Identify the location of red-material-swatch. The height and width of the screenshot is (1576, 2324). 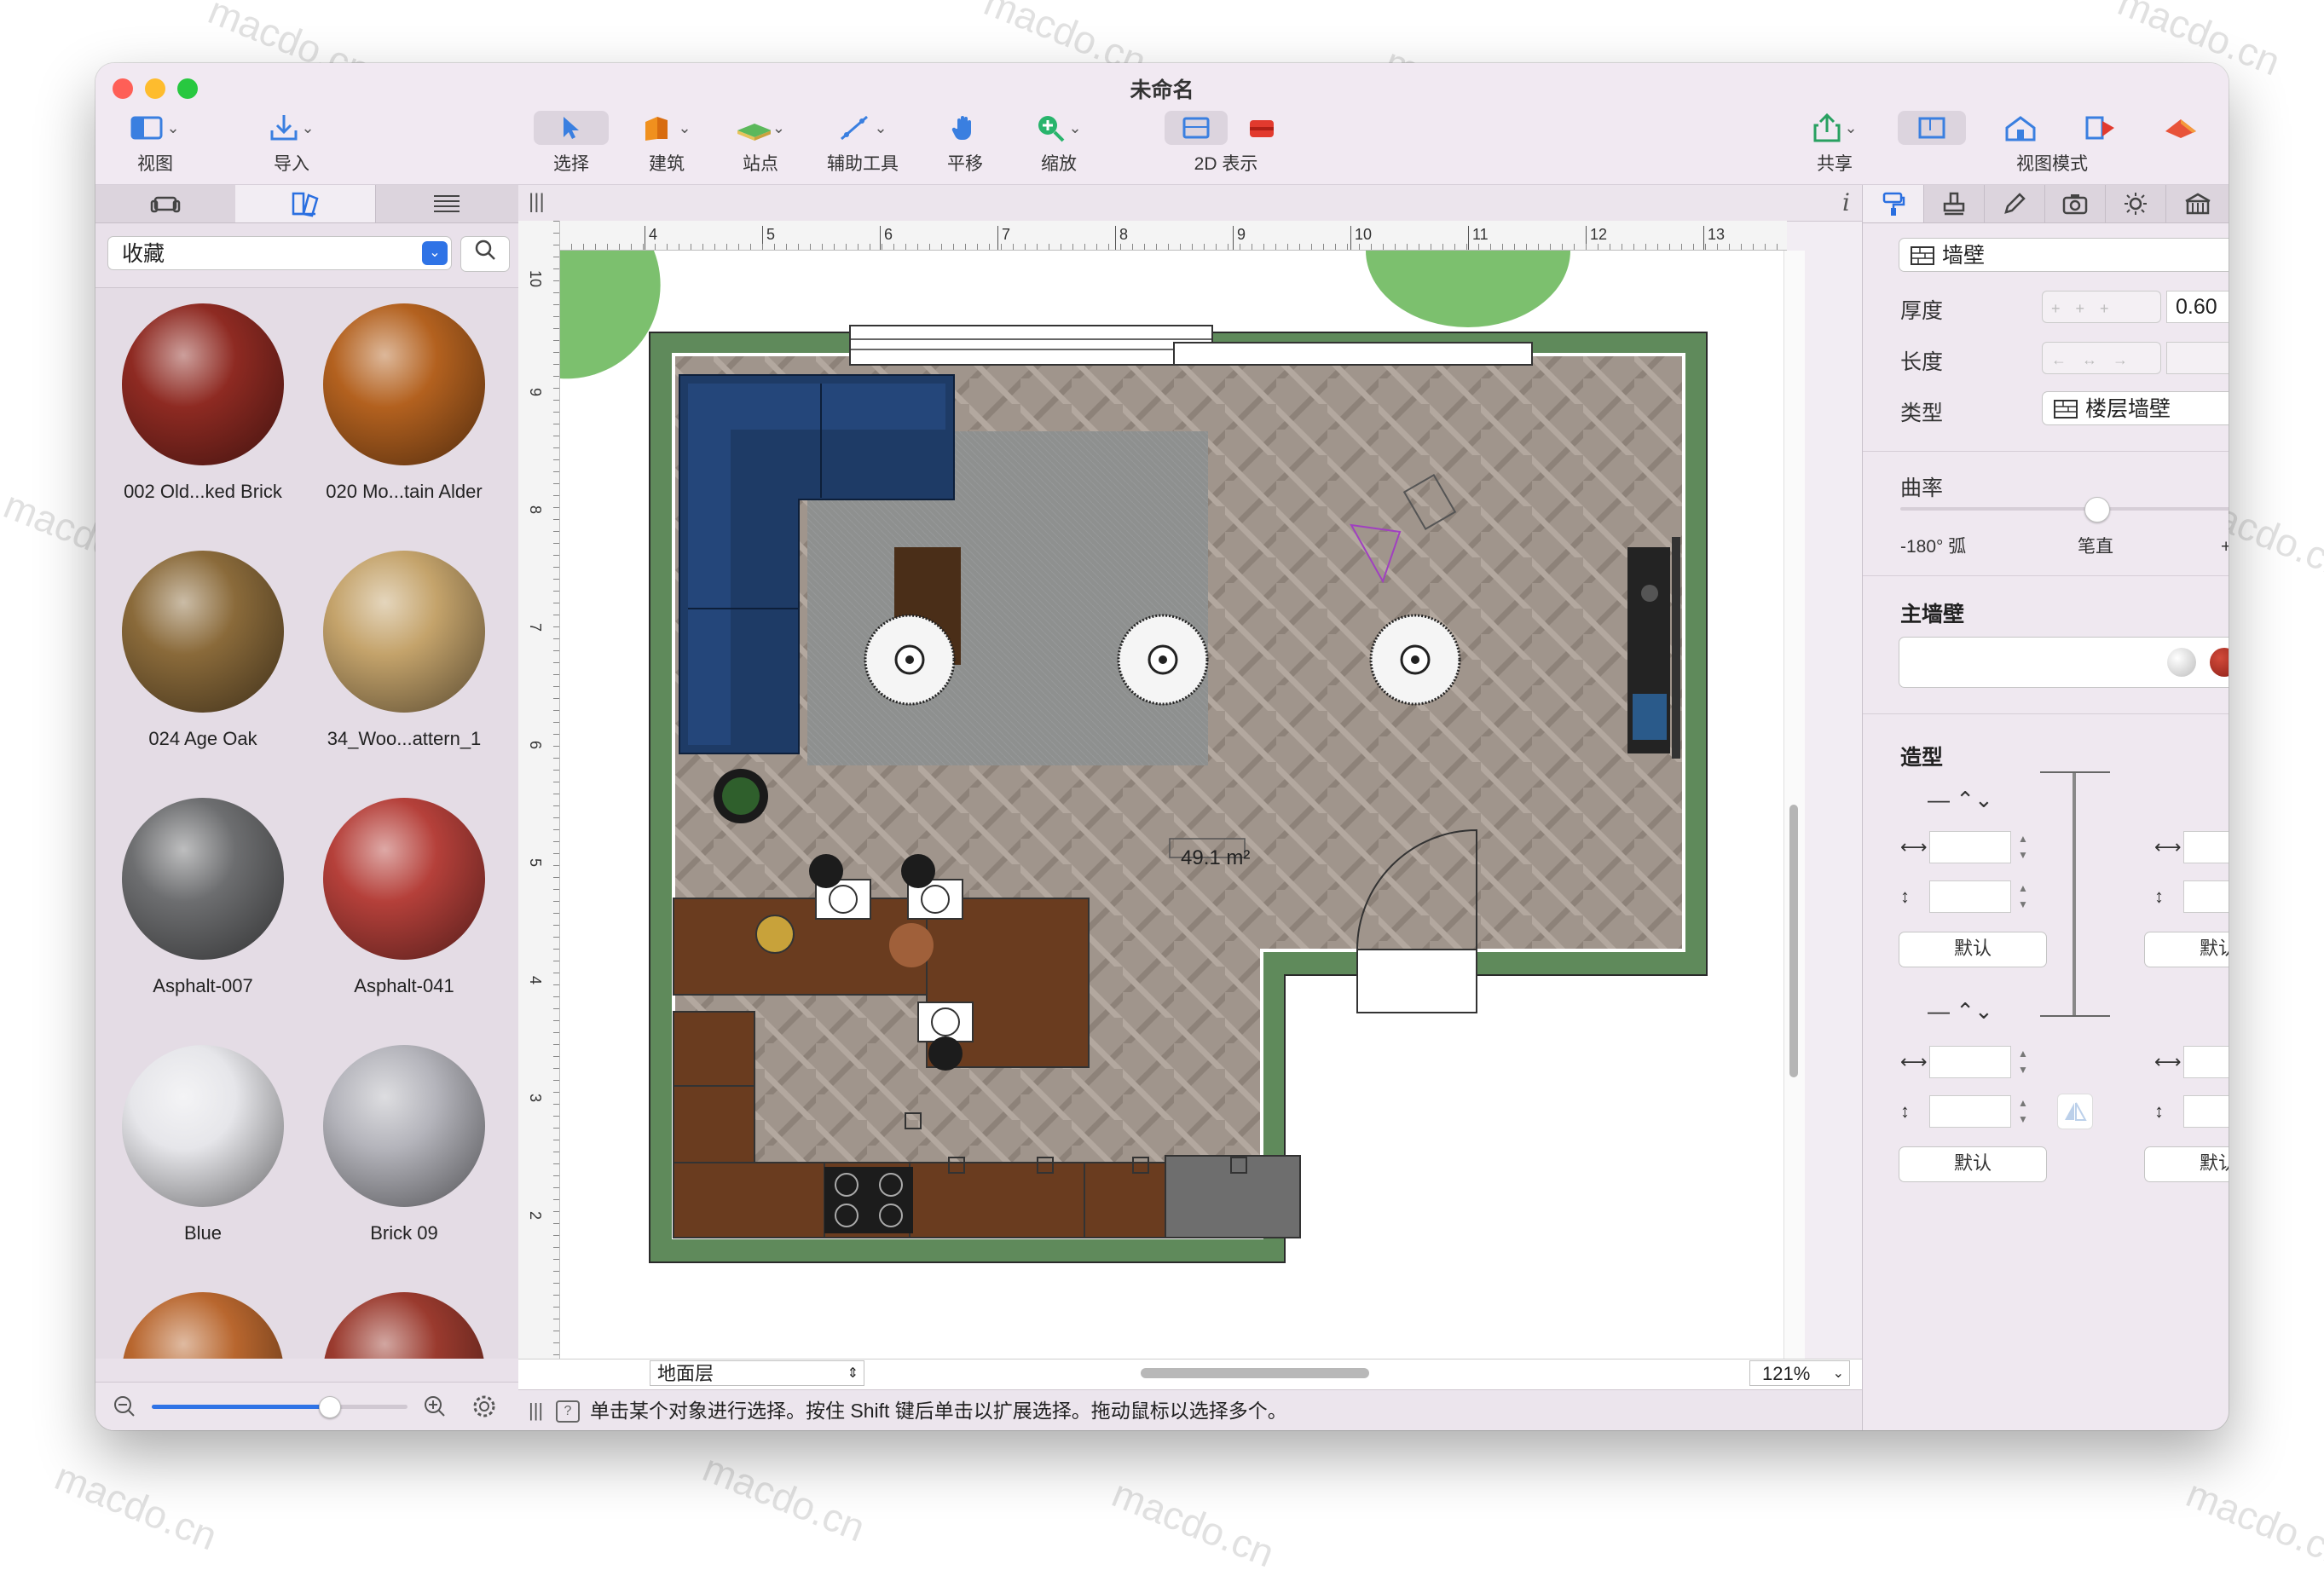
(2219, 662).